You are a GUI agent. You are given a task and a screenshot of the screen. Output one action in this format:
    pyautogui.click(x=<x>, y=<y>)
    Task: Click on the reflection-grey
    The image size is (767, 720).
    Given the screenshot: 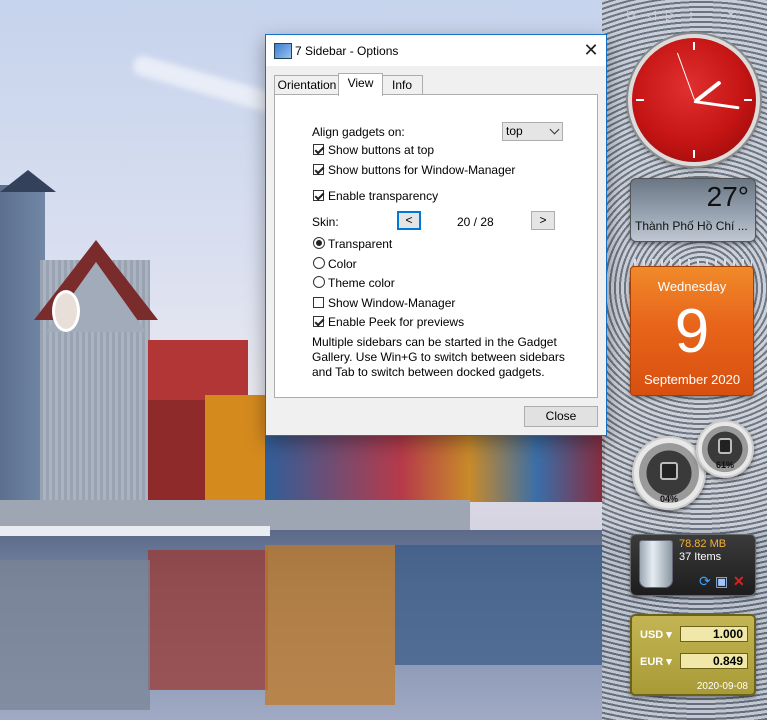 What is the action you would take?
    pyautogui.click(x=75, y=635)
    